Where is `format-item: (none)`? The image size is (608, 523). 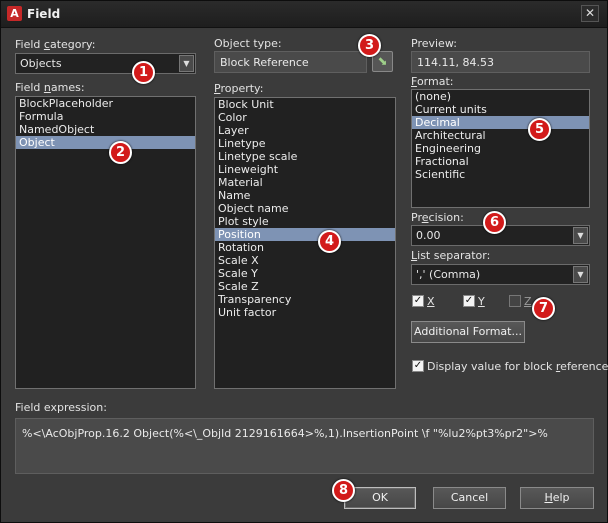
format-item: (none) is located at coordinates (500, 96).